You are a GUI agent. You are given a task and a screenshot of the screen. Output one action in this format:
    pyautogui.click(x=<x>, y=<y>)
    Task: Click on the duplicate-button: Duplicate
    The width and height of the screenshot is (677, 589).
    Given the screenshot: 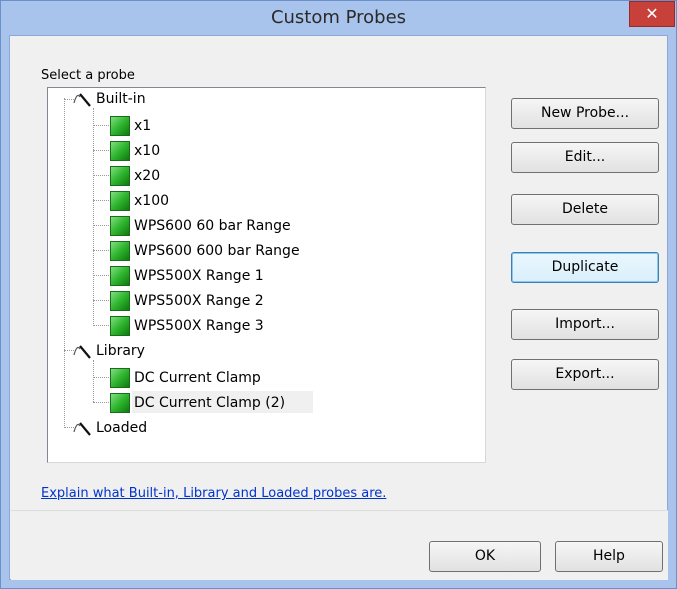 What is the action you would take?
    pyautogui.click(x=585, y=267)
    